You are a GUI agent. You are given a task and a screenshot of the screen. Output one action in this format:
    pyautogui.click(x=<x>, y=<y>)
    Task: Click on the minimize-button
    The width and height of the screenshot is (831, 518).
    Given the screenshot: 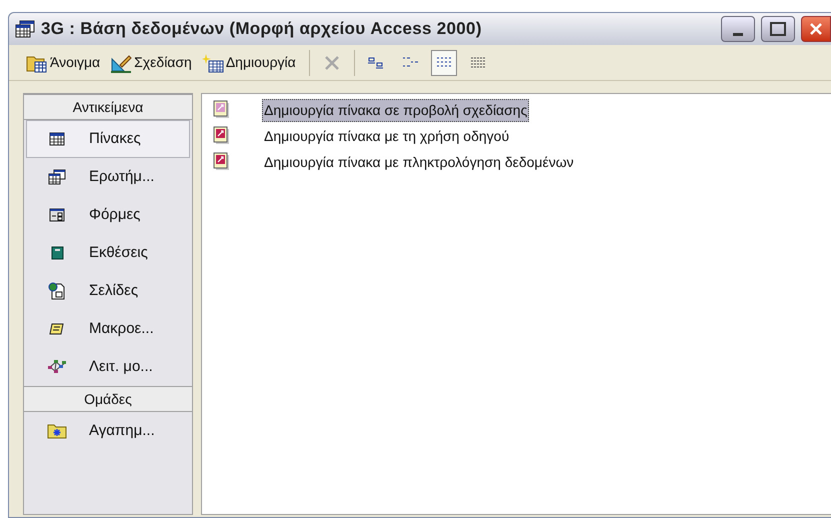 What is the action you would take?
    pyautogui.click(x=738, y=29)
    